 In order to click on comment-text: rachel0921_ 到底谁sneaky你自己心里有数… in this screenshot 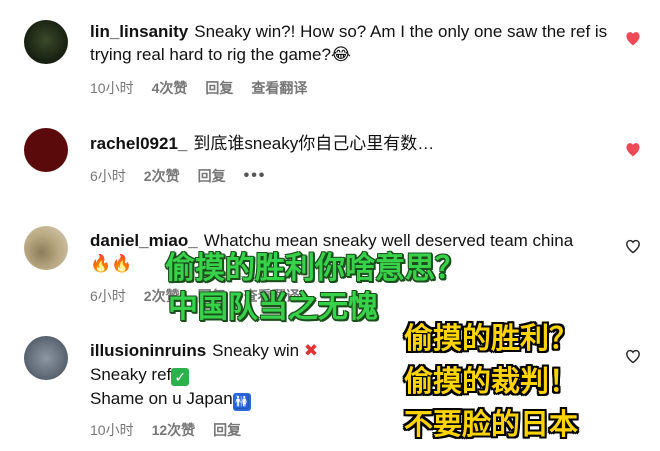, I will do `click(355, 143)`.